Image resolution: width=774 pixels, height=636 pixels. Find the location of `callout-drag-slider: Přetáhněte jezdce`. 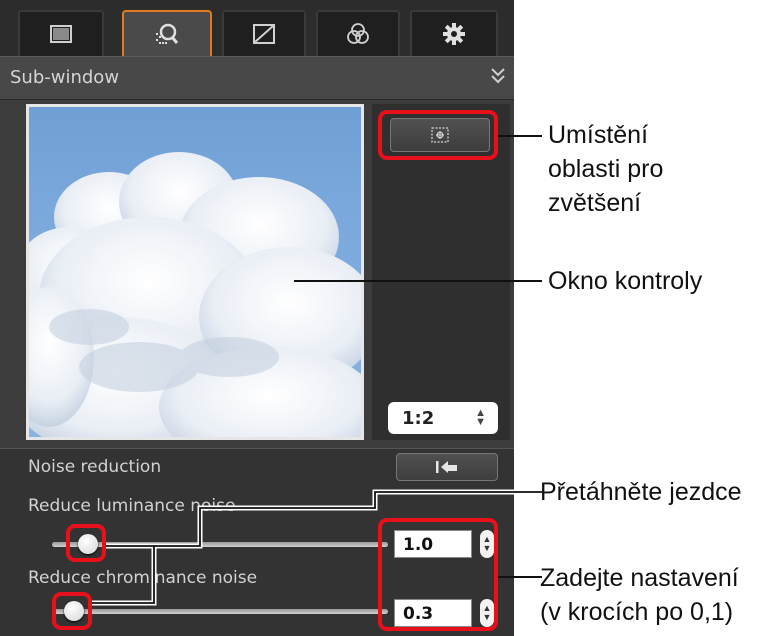

callout-drag-slider: Přetáhněte jezdce is located at coordinates (641, 492).